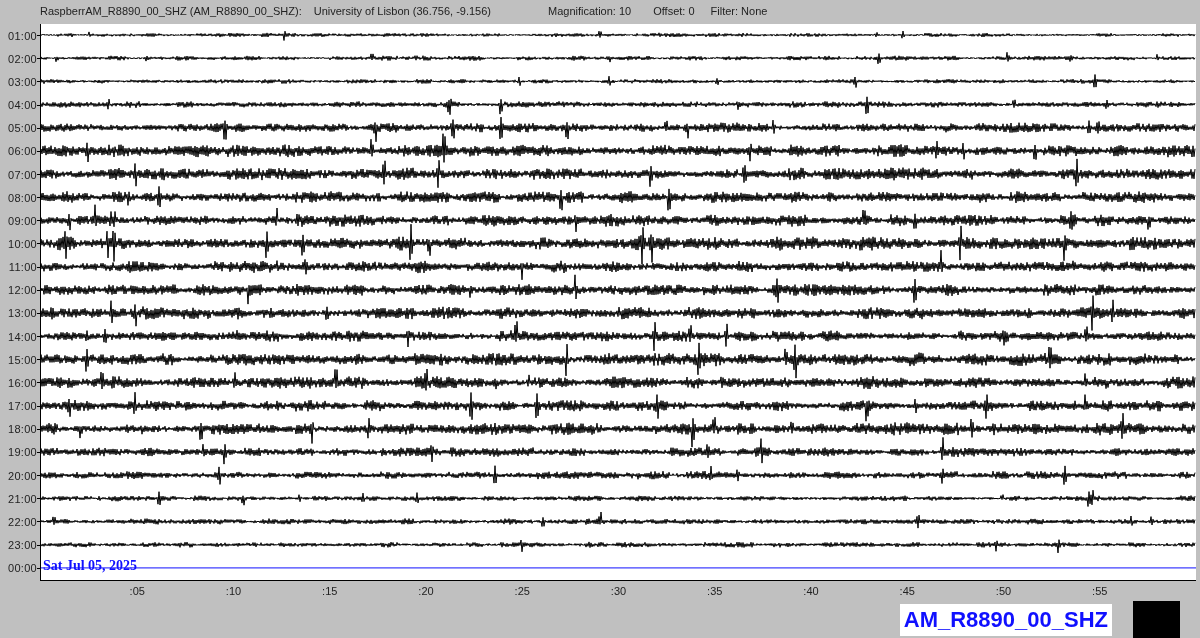  Describe the element at coordinates (22, 429) in the screenshot. I see `hour-label: 18:00` at that location.